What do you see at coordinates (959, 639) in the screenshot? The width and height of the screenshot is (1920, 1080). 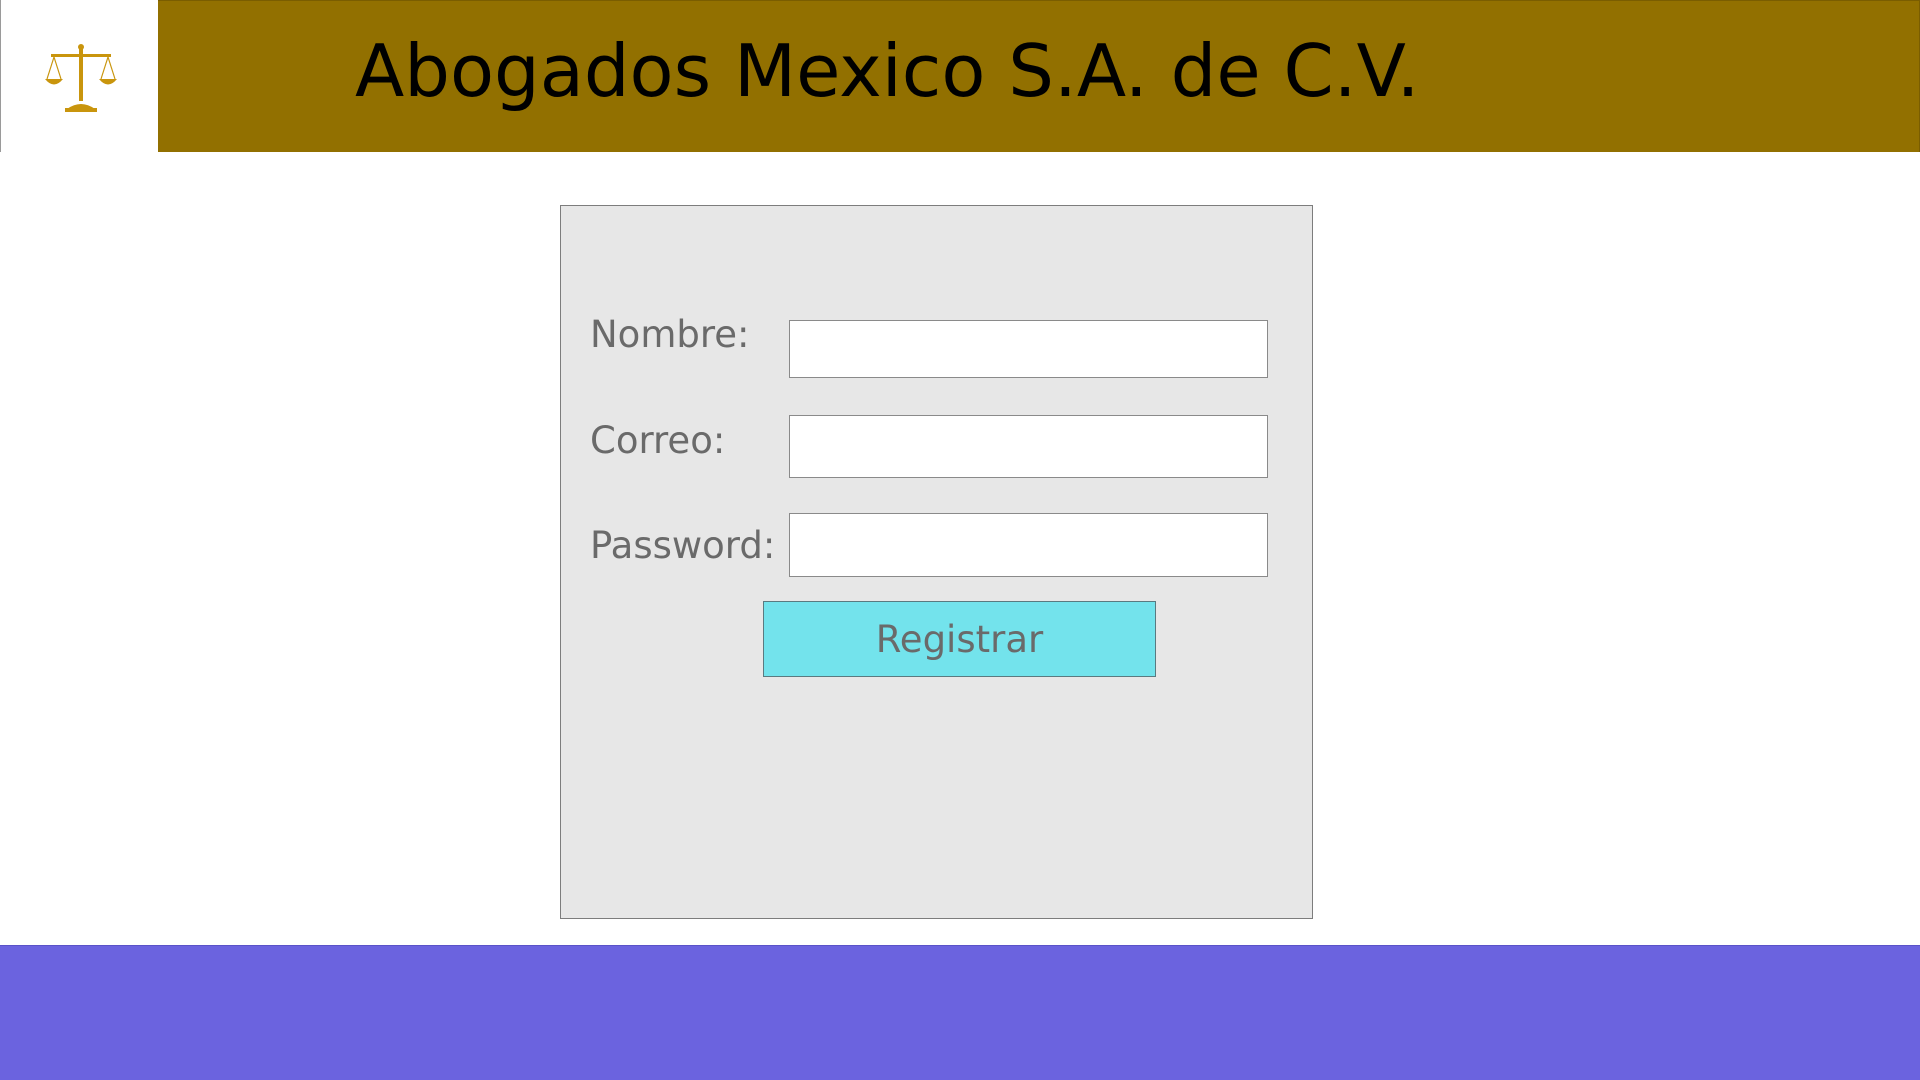 I see `registrar-button: Registrar` at bounding box center [959, 639].